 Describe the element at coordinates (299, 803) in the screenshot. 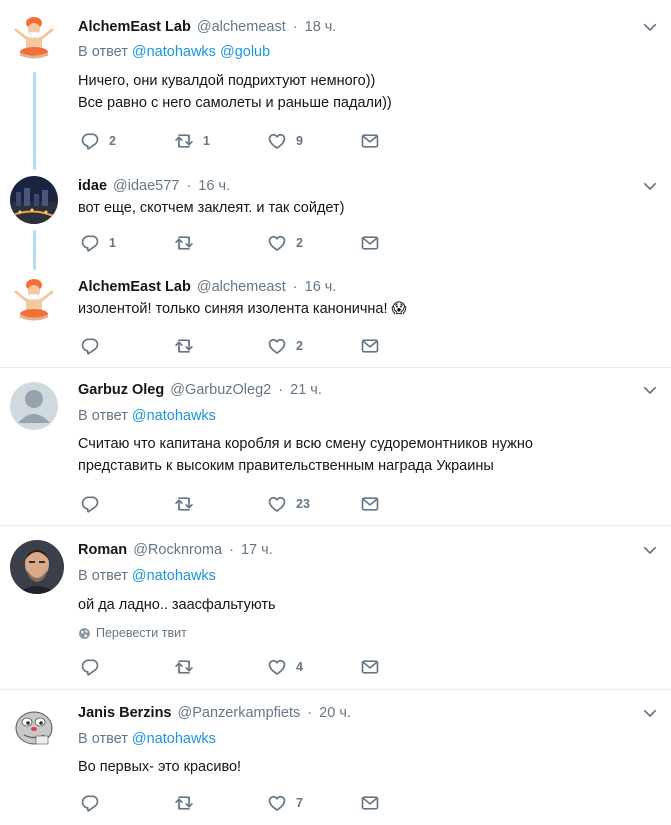

I see `like-count: 7` at that location.